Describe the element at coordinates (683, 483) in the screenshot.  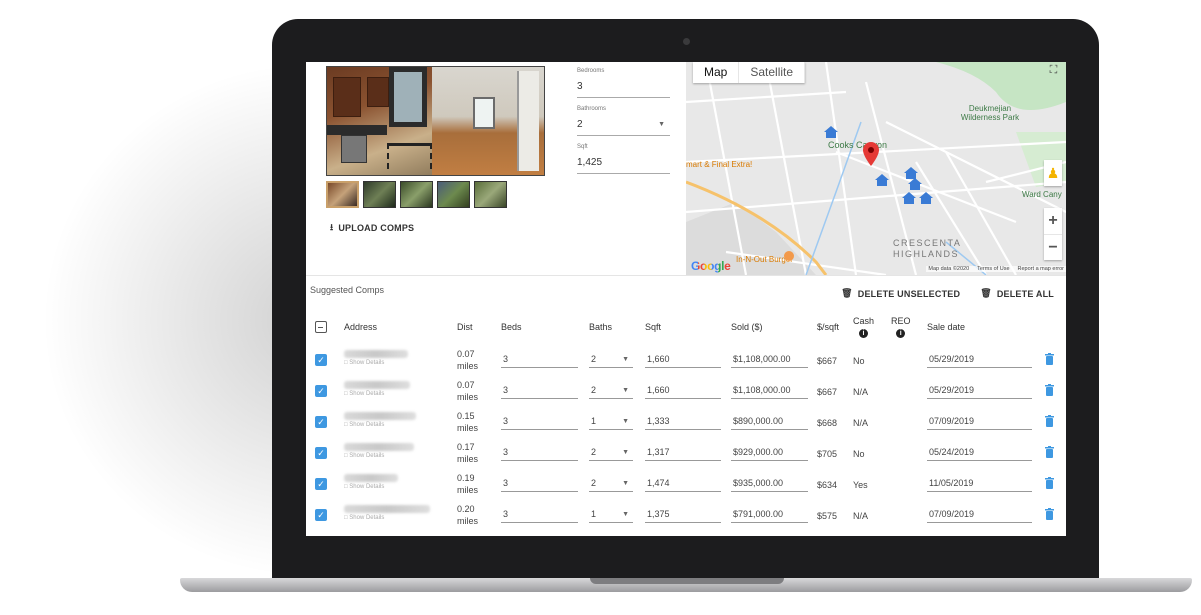
I see `sqft-input: 1,474` at that location.